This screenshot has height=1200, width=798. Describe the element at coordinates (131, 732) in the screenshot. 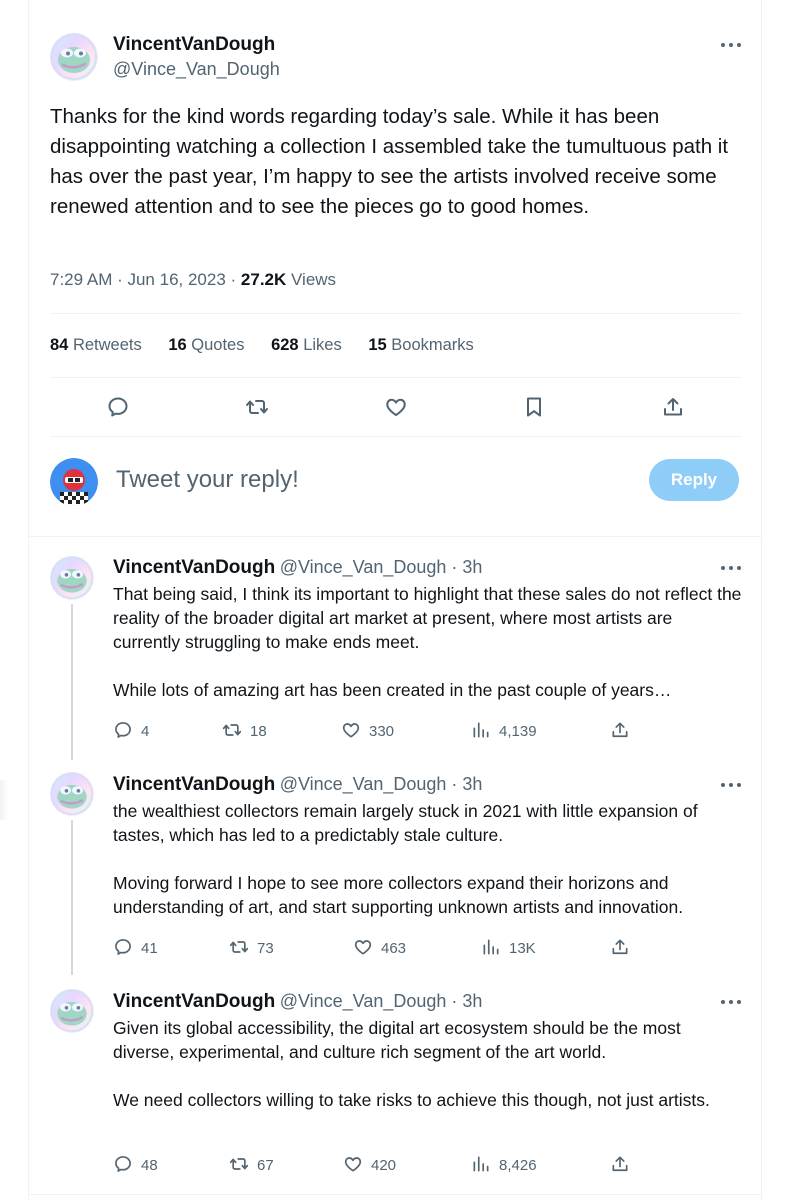

I see `reply-action: 4` at that location.